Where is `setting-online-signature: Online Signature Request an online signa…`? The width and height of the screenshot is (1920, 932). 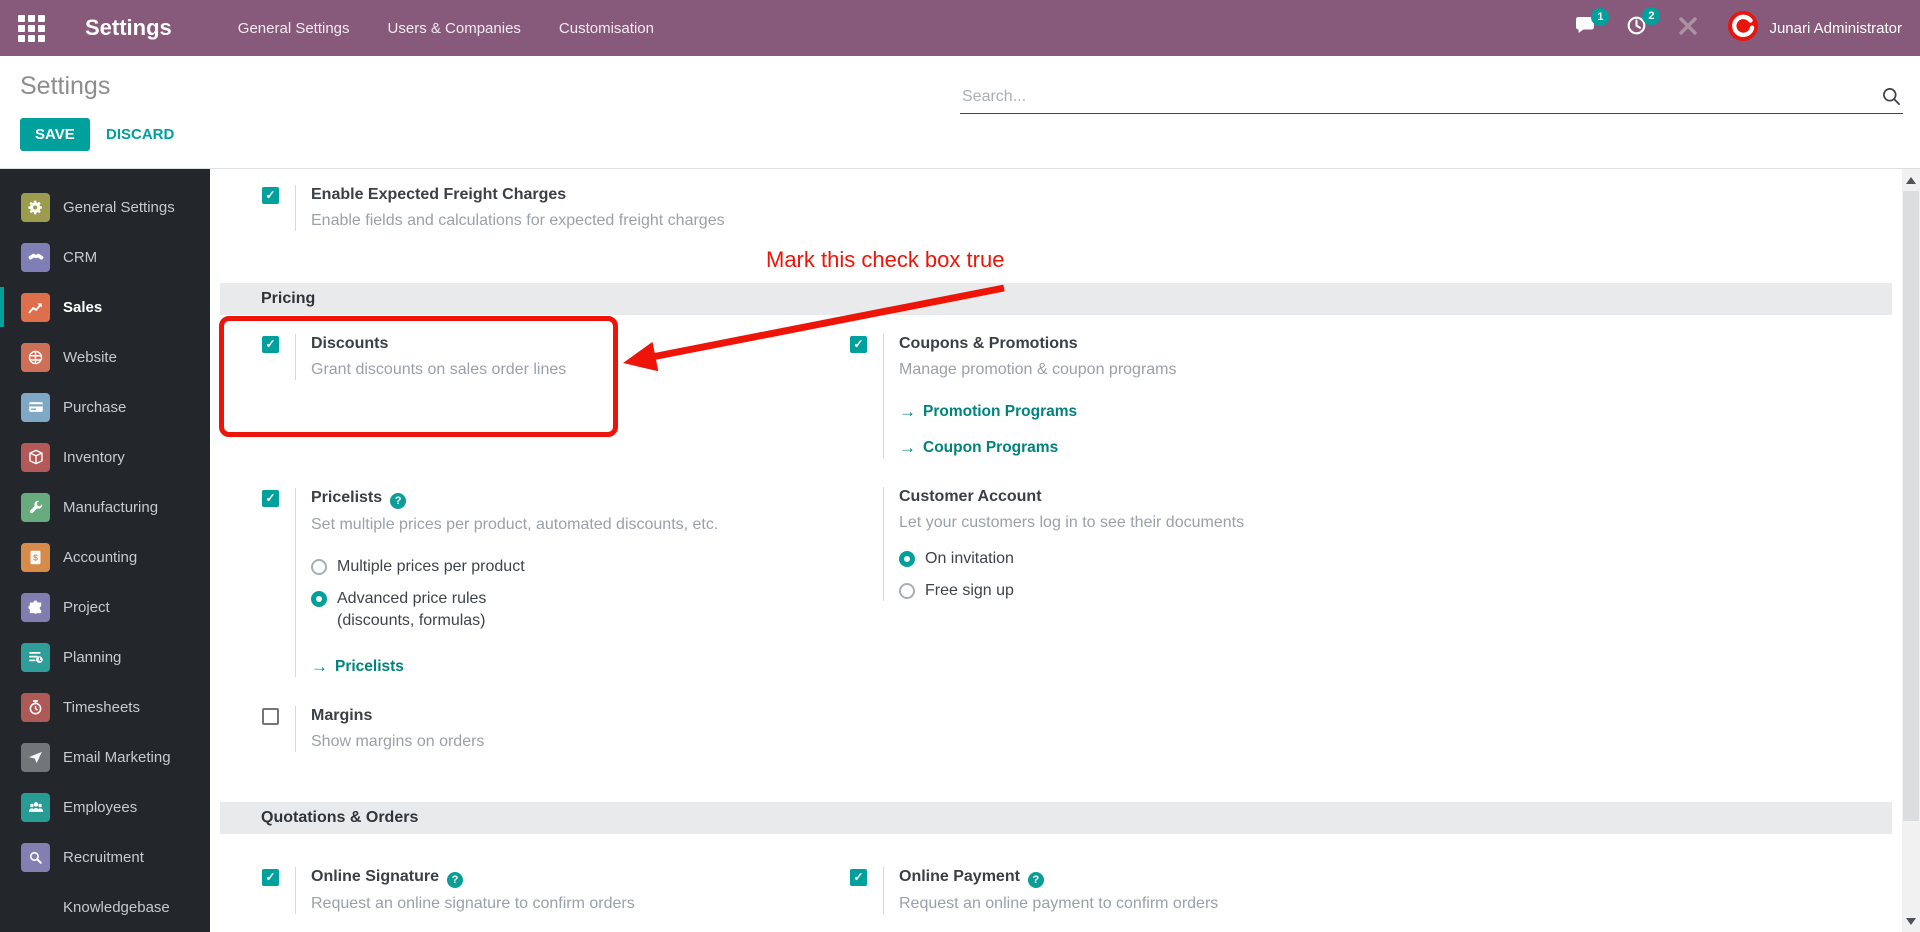
setting-online-signature: Online Signature Request an online signa… is located at coordinates (448, 890).